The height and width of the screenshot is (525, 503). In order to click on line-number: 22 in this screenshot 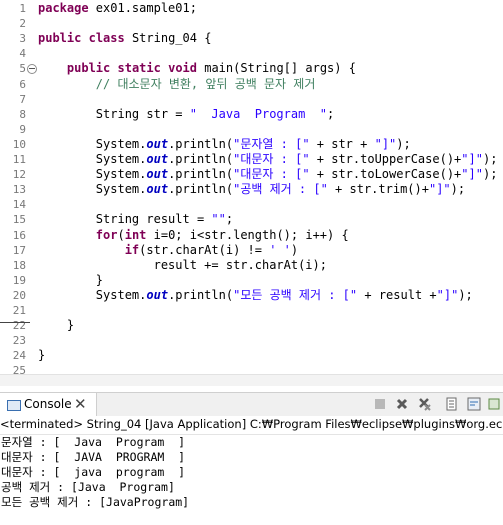, I will do `click(19, 326)`.